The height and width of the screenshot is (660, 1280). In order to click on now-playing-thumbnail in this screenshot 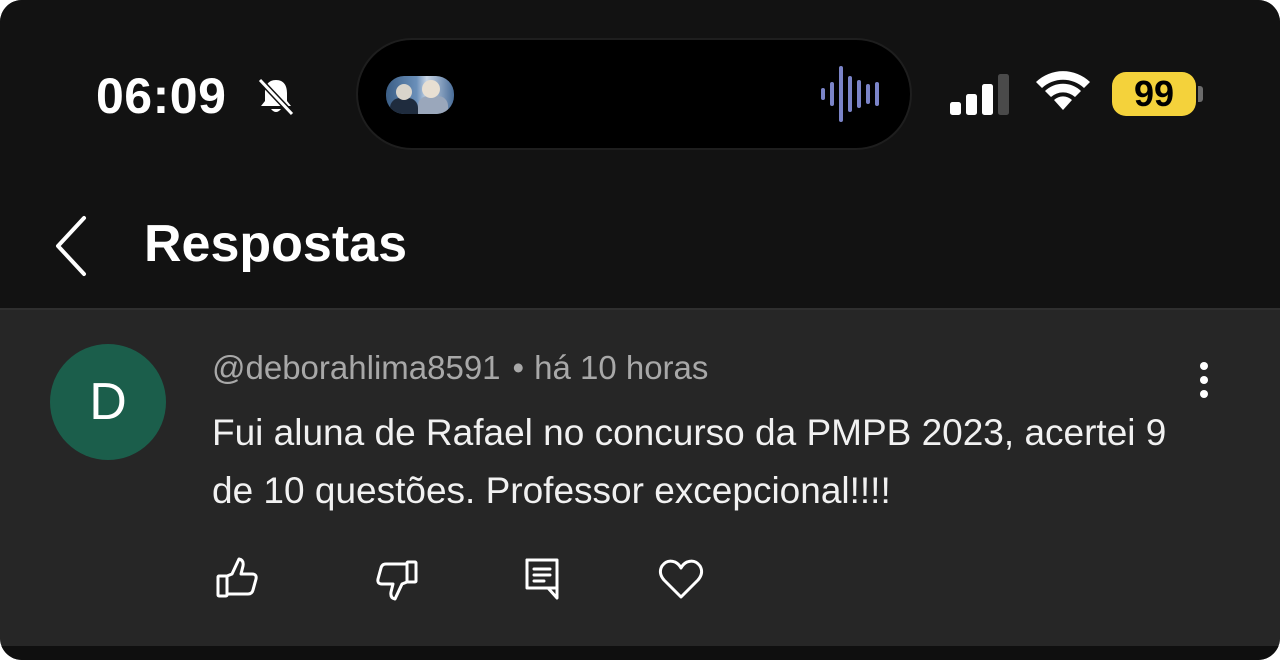, I will do `click(420, 95)`.